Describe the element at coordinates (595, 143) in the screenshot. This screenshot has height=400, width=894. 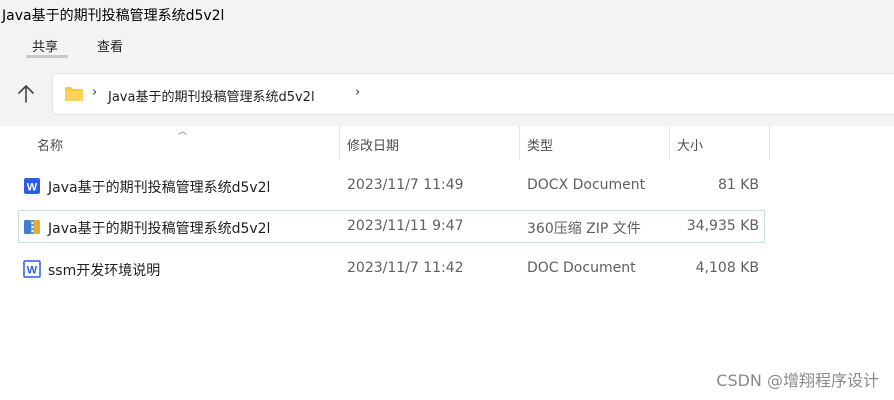
I see `column-header-type: 类型` at that location.